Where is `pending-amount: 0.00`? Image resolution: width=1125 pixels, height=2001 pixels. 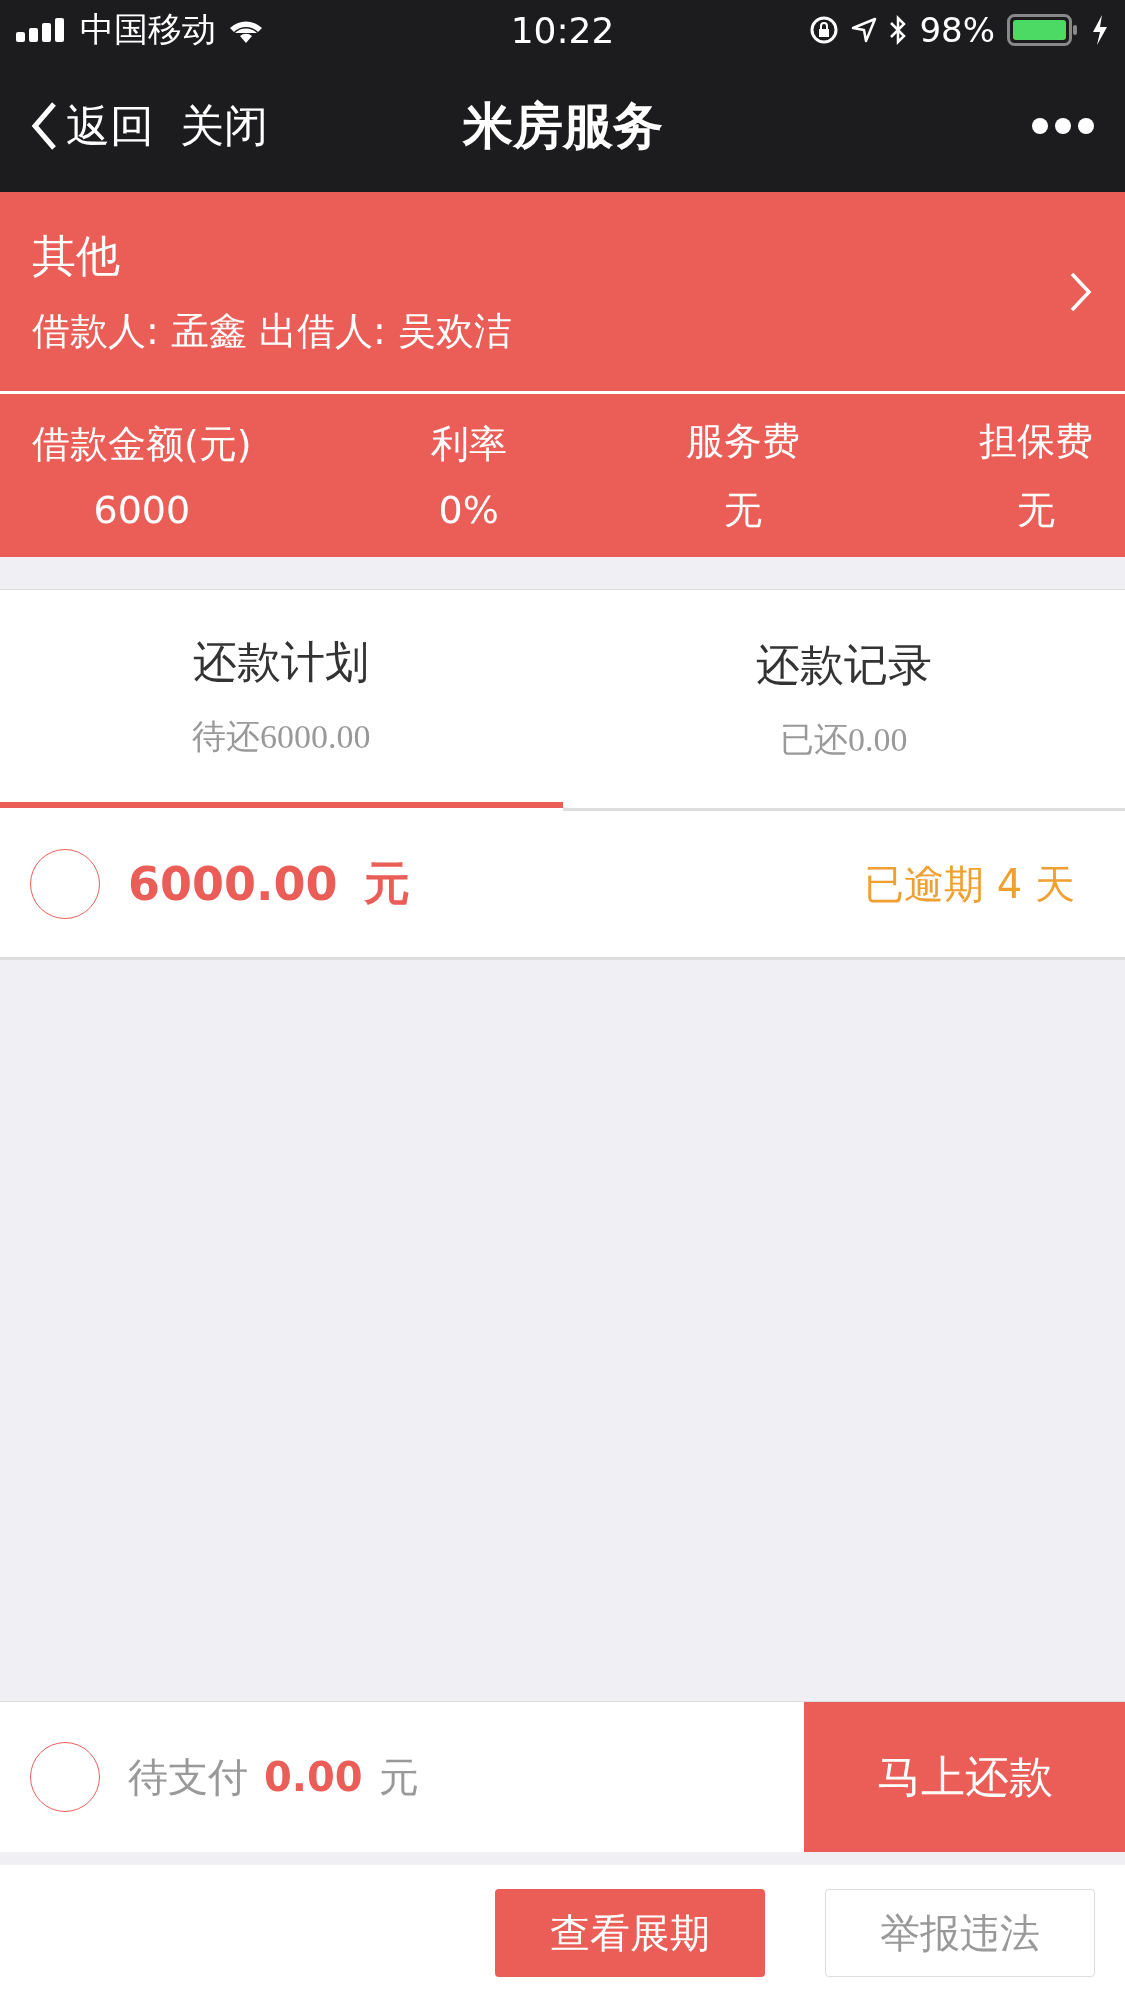 pending-amount: 0.00 is located at coordinates (313, 1777).